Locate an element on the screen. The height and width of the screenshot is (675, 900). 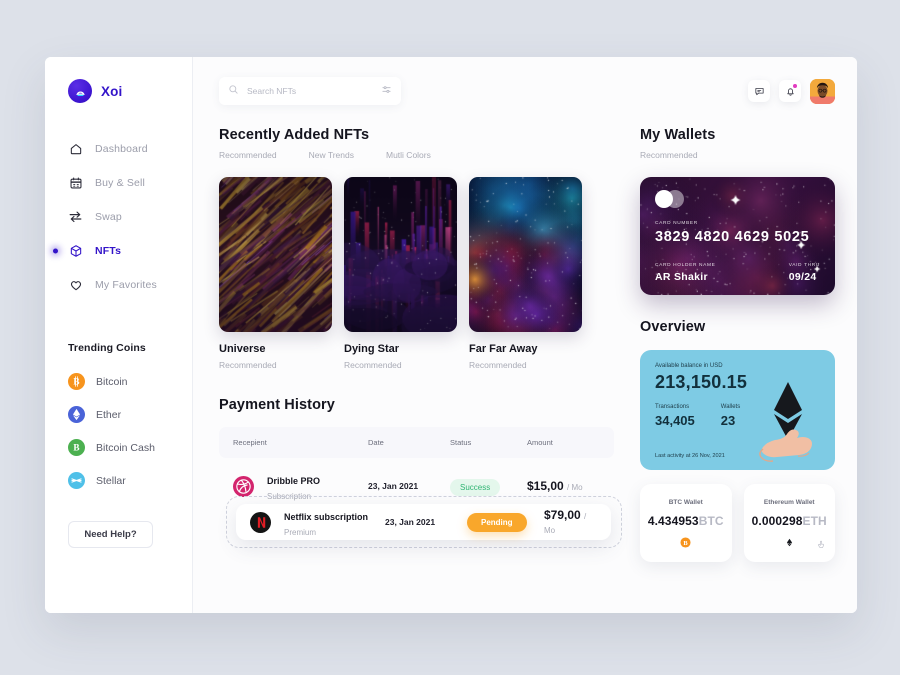
topbar-actions is located at coordinates (791, 91).